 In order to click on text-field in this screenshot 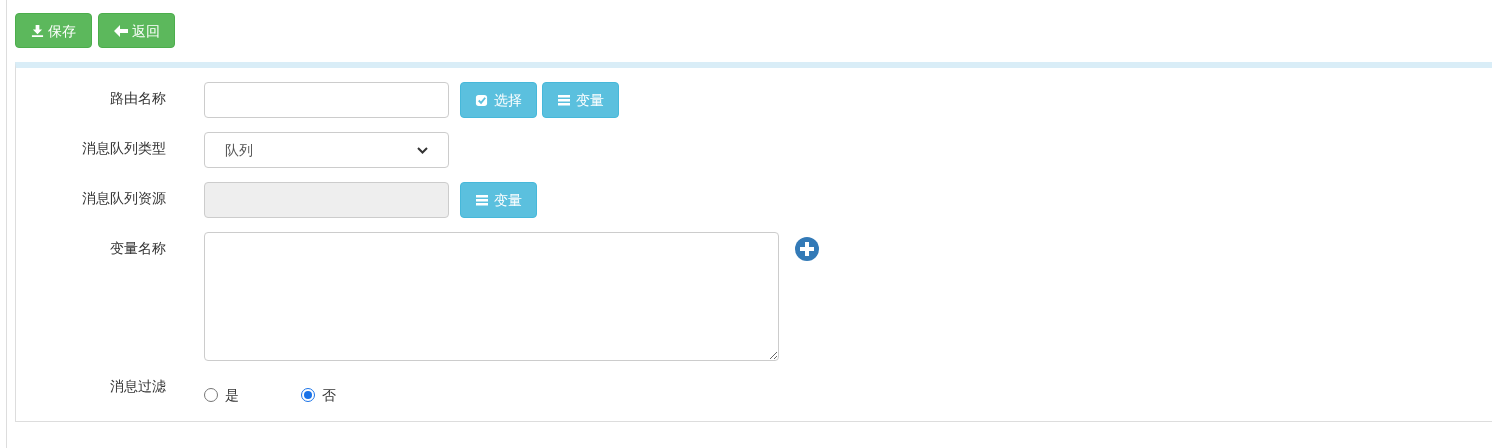, I will do `click(326, 100)`.